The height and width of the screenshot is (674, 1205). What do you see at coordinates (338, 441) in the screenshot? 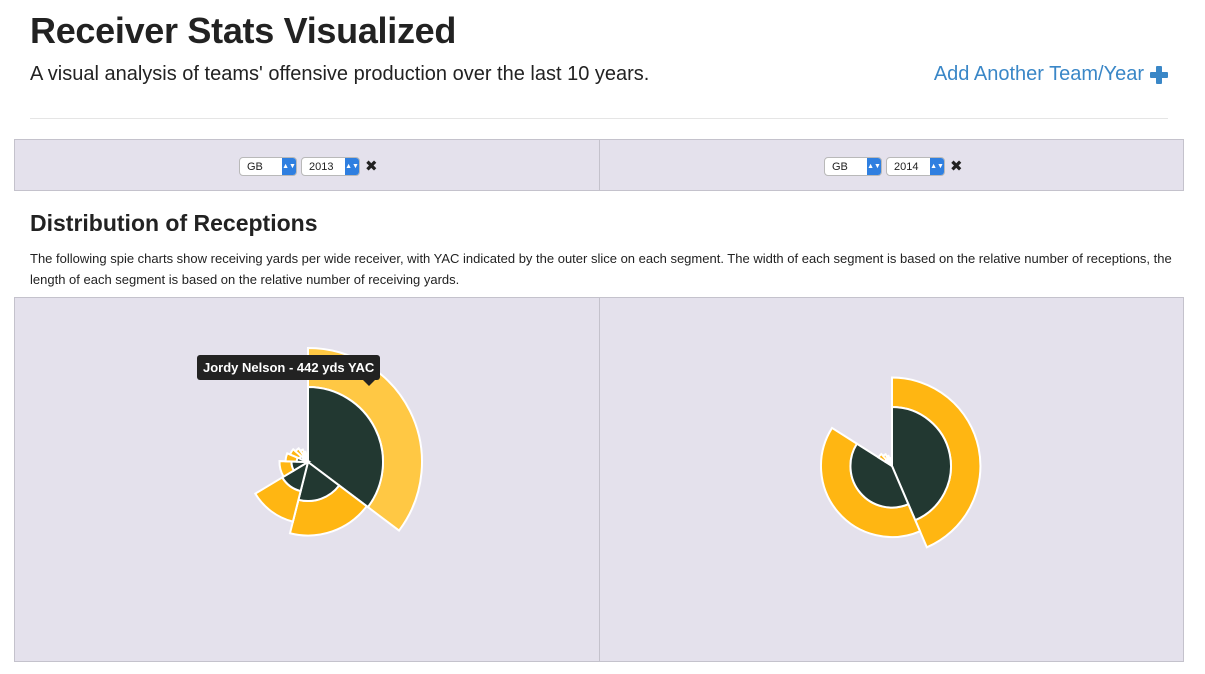
I see `spie-chart-2013` at bounding box center [338, 441].